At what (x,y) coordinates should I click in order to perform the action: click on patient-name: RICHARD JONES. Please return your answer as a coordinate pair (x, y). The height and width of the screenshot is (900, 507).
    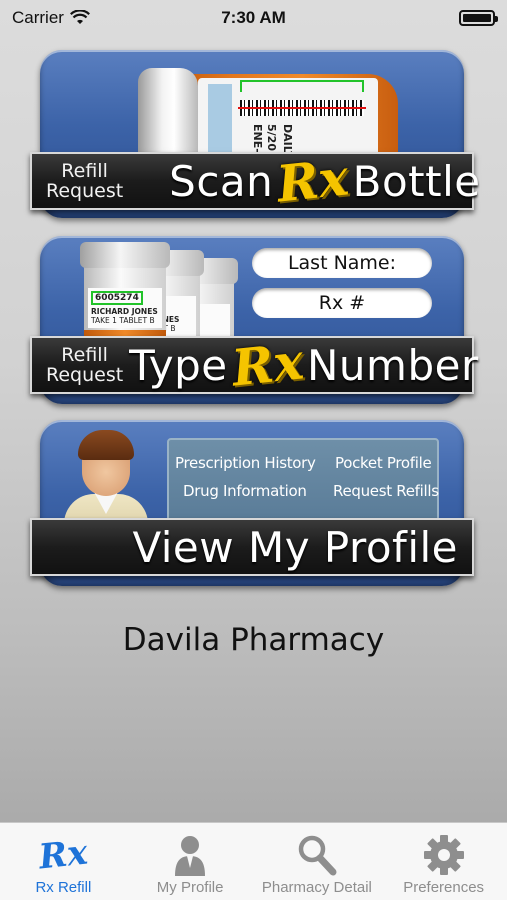
    Looking at the image, I should click on (124, 311).